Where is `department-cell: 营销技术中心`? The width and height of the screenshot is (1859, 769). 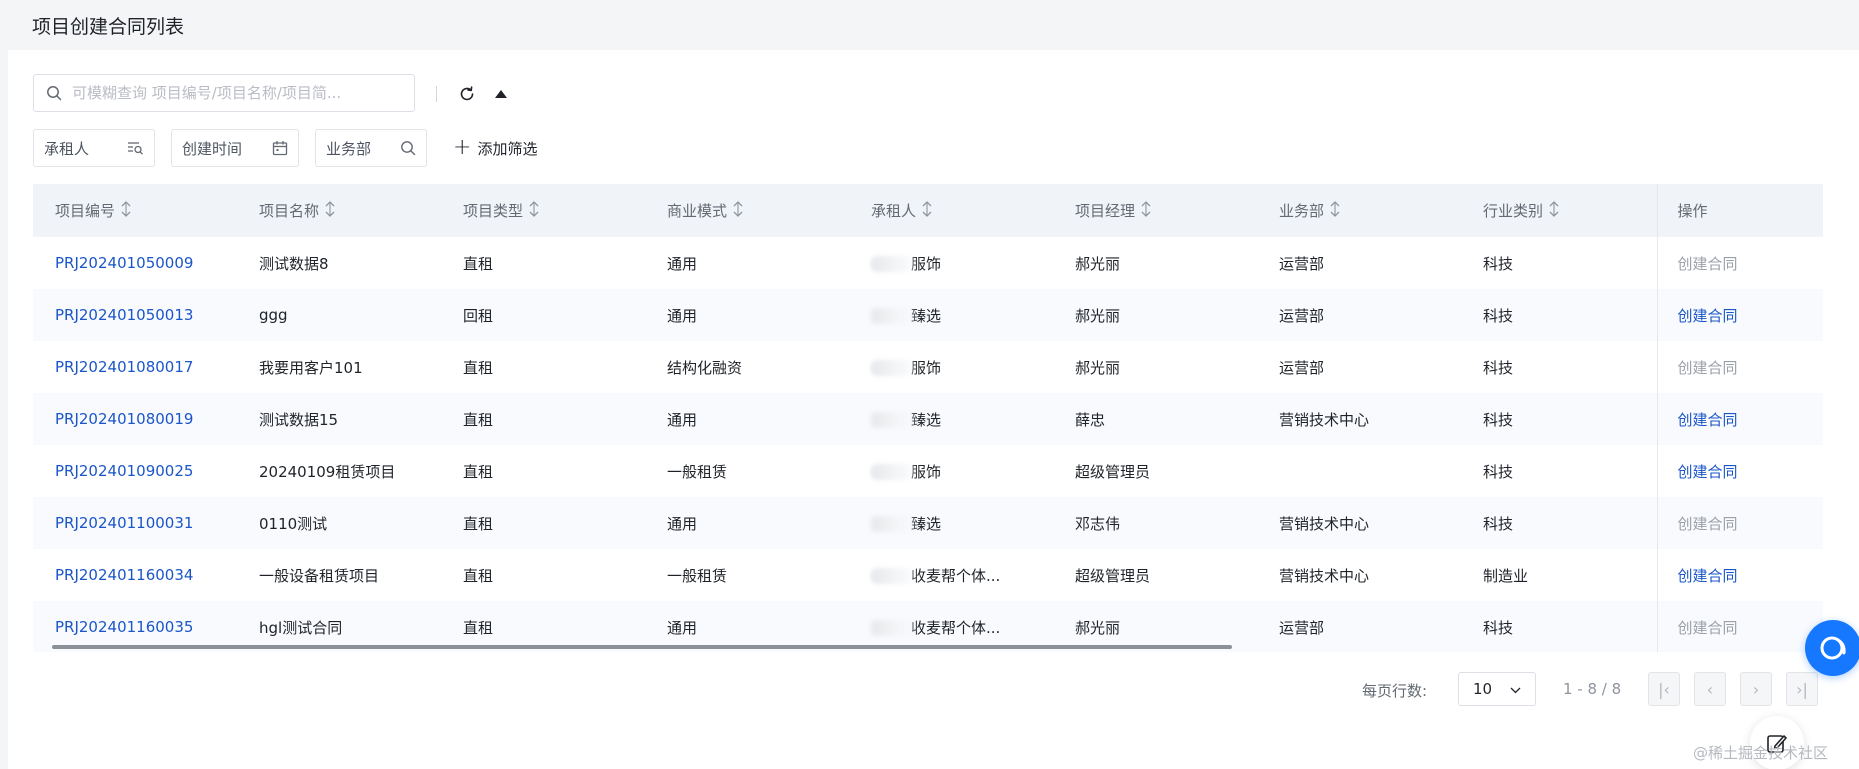
department-cell: 营销技术中心 is located at coordinates (1324, 523).